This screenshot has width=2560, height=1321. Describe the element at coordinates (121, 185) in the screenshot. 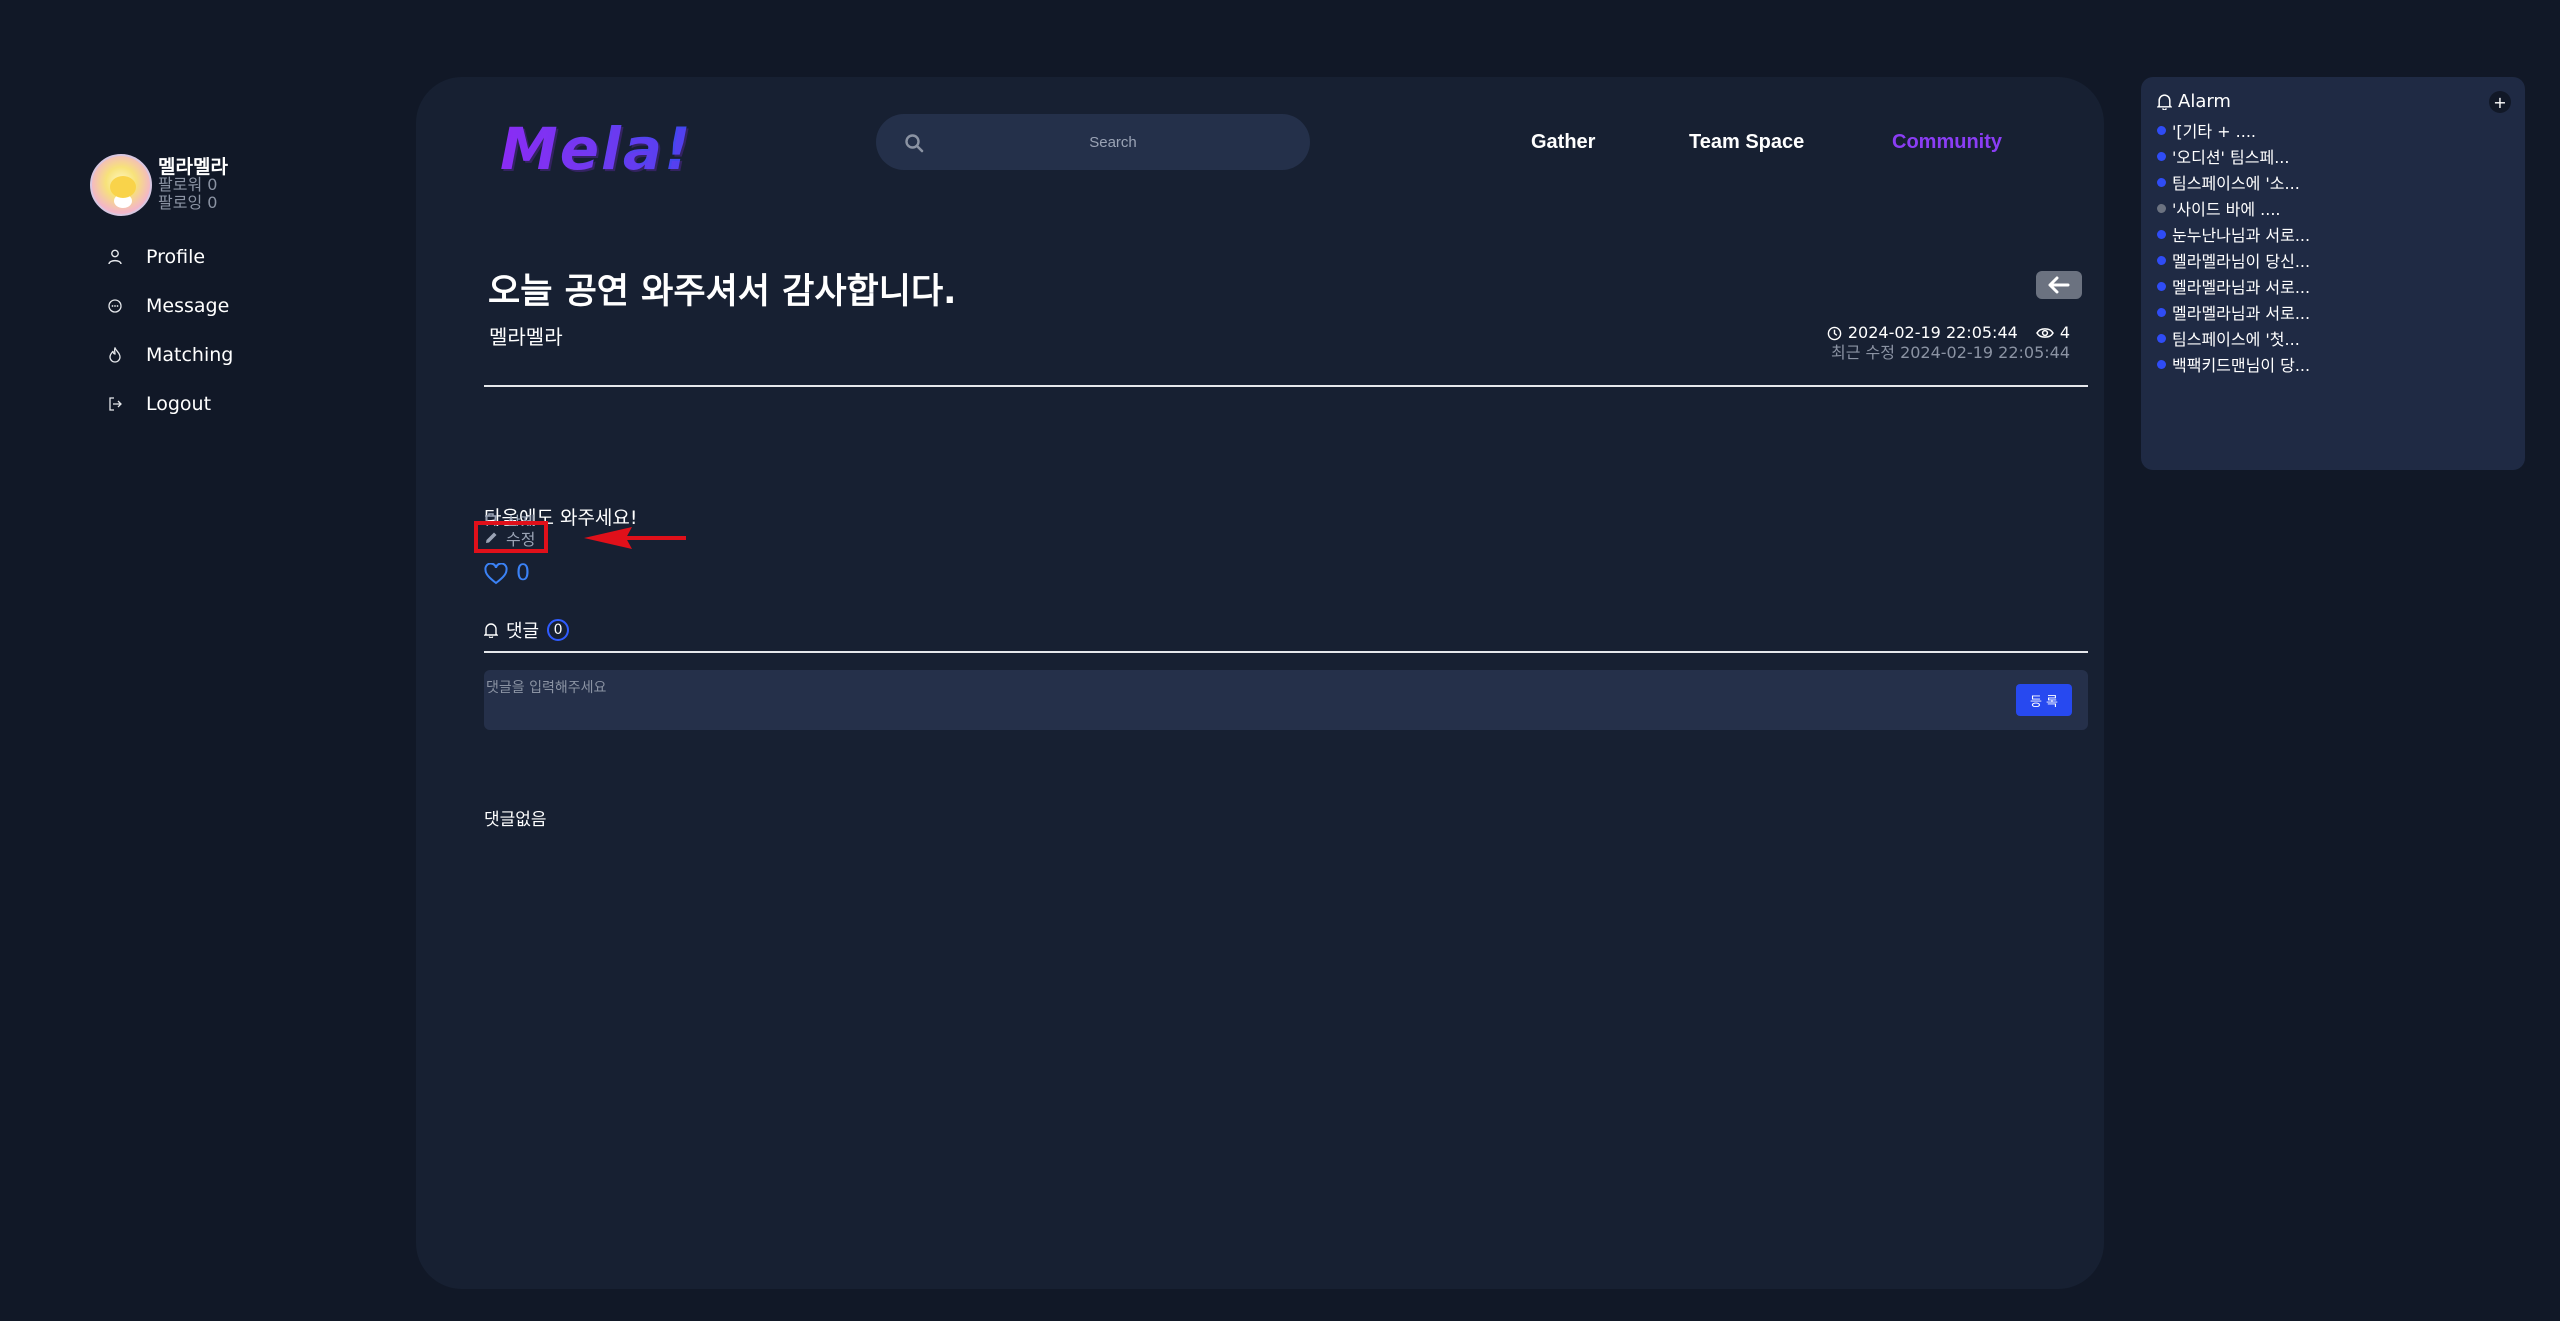

I see `avatar` at that location.